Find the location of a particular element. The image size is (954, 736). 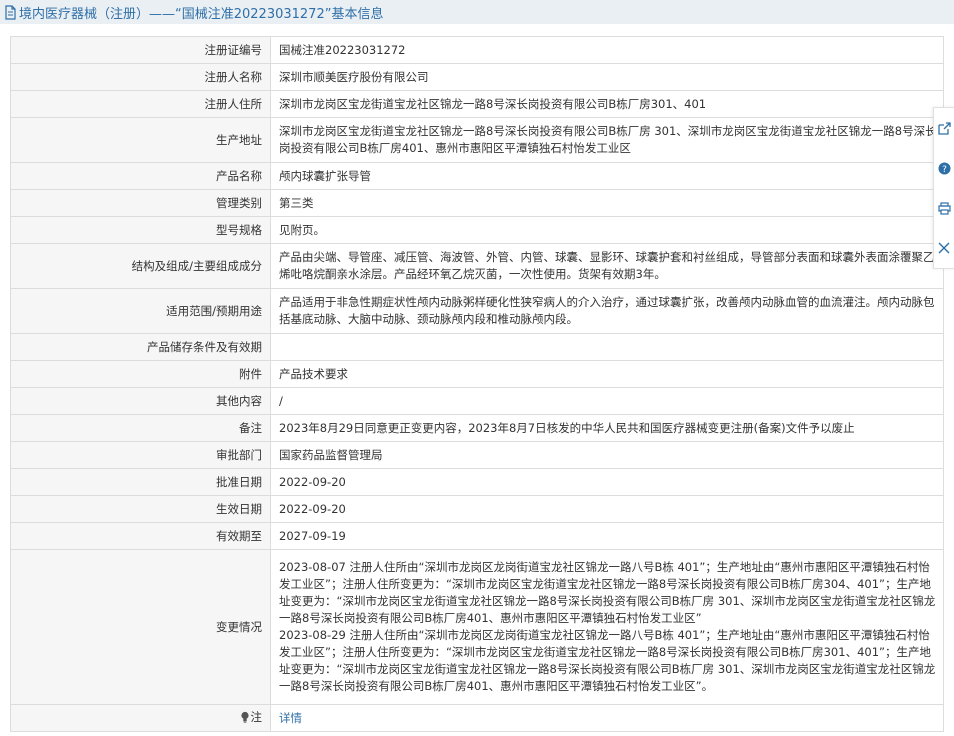

row-value: 产品技术要求 is located at coordinates (607, 374).